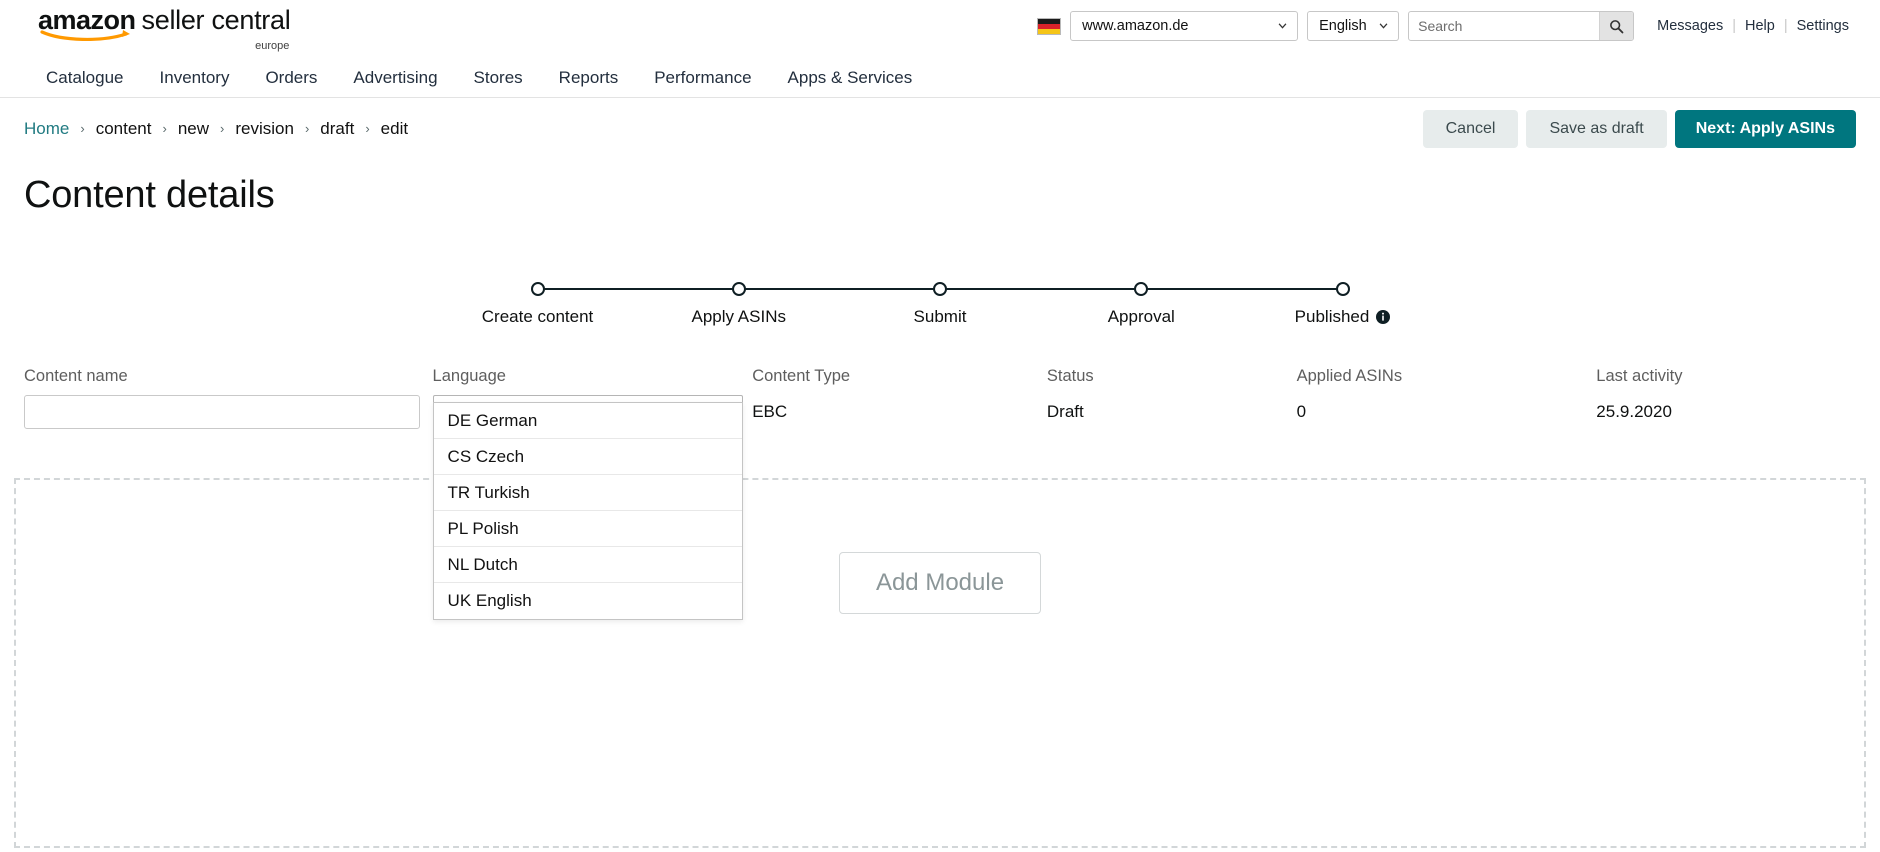 The image size is (1880, 852). What do you see at coordinates (76, 376) in the screenshot?
I see `content-name-label: Content name` at bounding box center [76, 376].